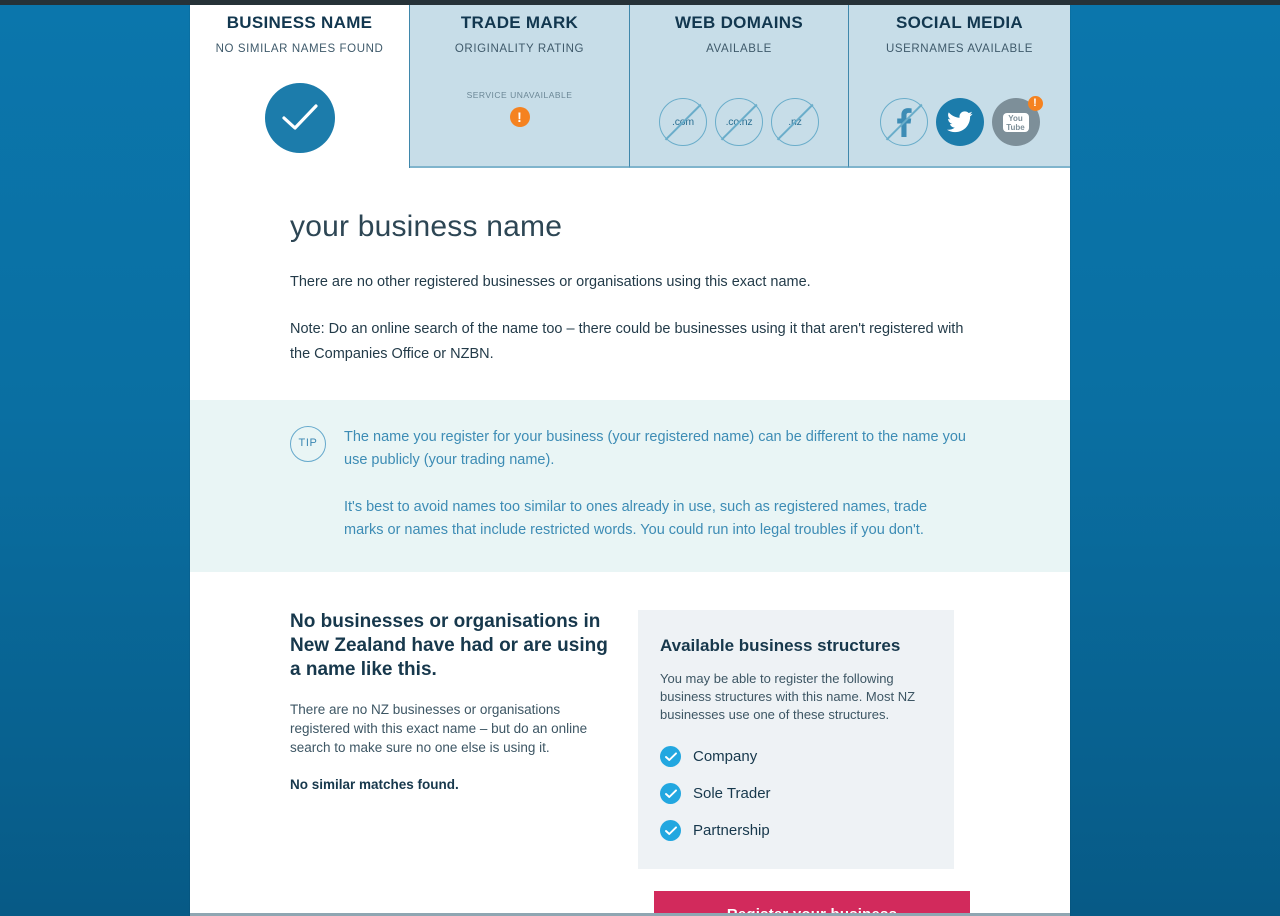  Describe the element at coordinates (796, 830) in the screenshot. I see `list-item: Partnership` at that location.